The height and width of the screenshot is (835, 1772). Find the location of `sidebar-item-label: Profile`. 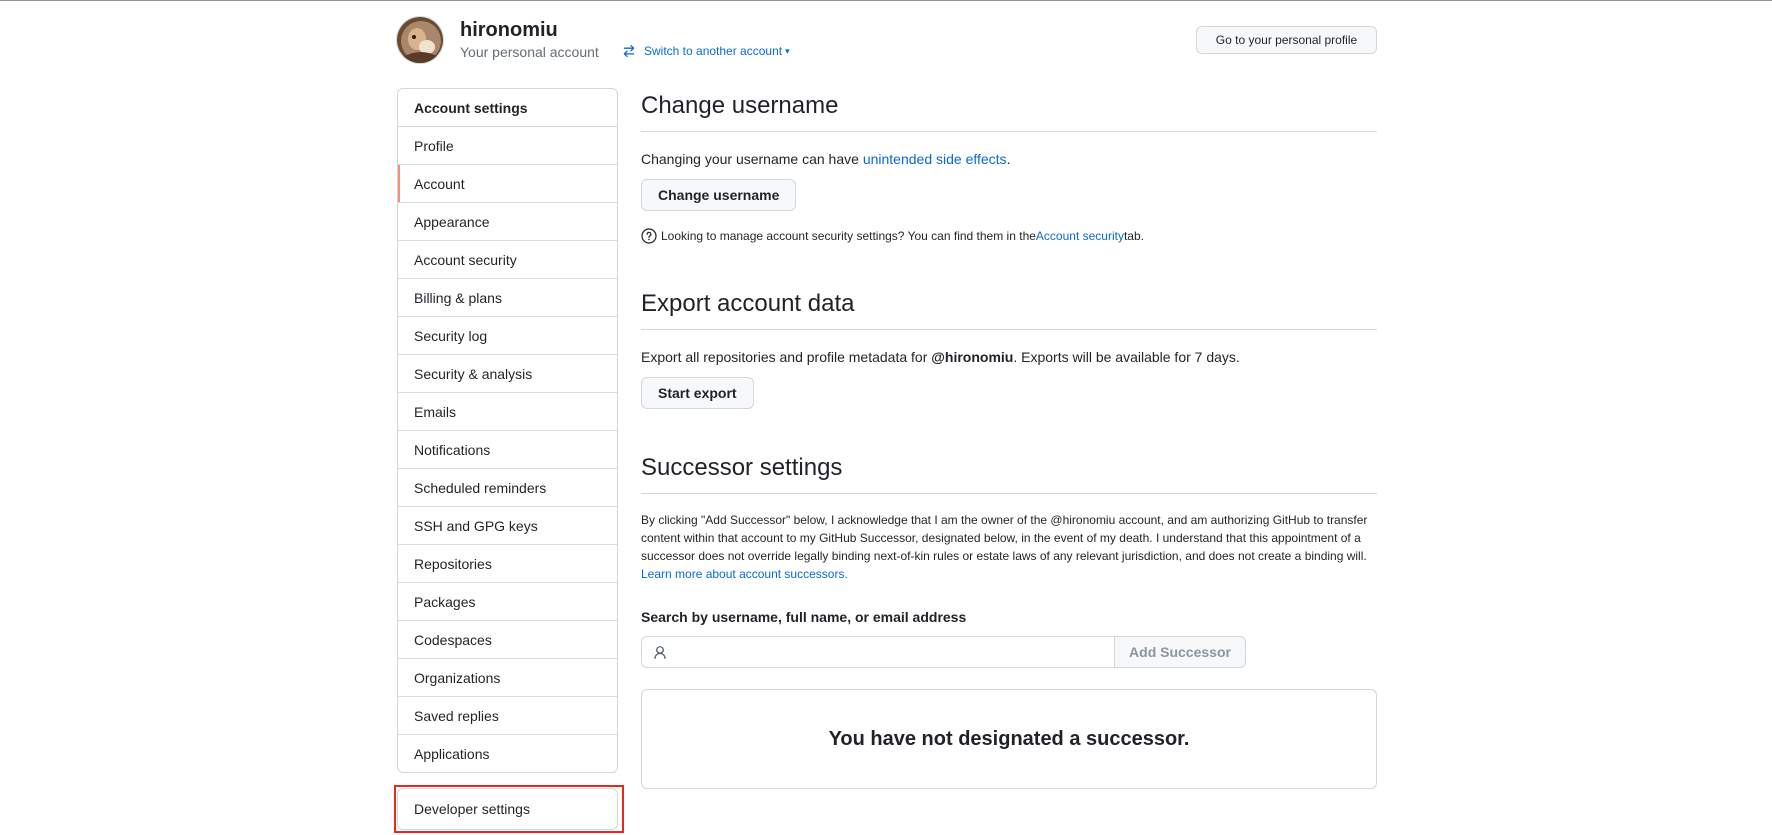

sidebar-item-label: Profile is located at coordinates (434, 145).